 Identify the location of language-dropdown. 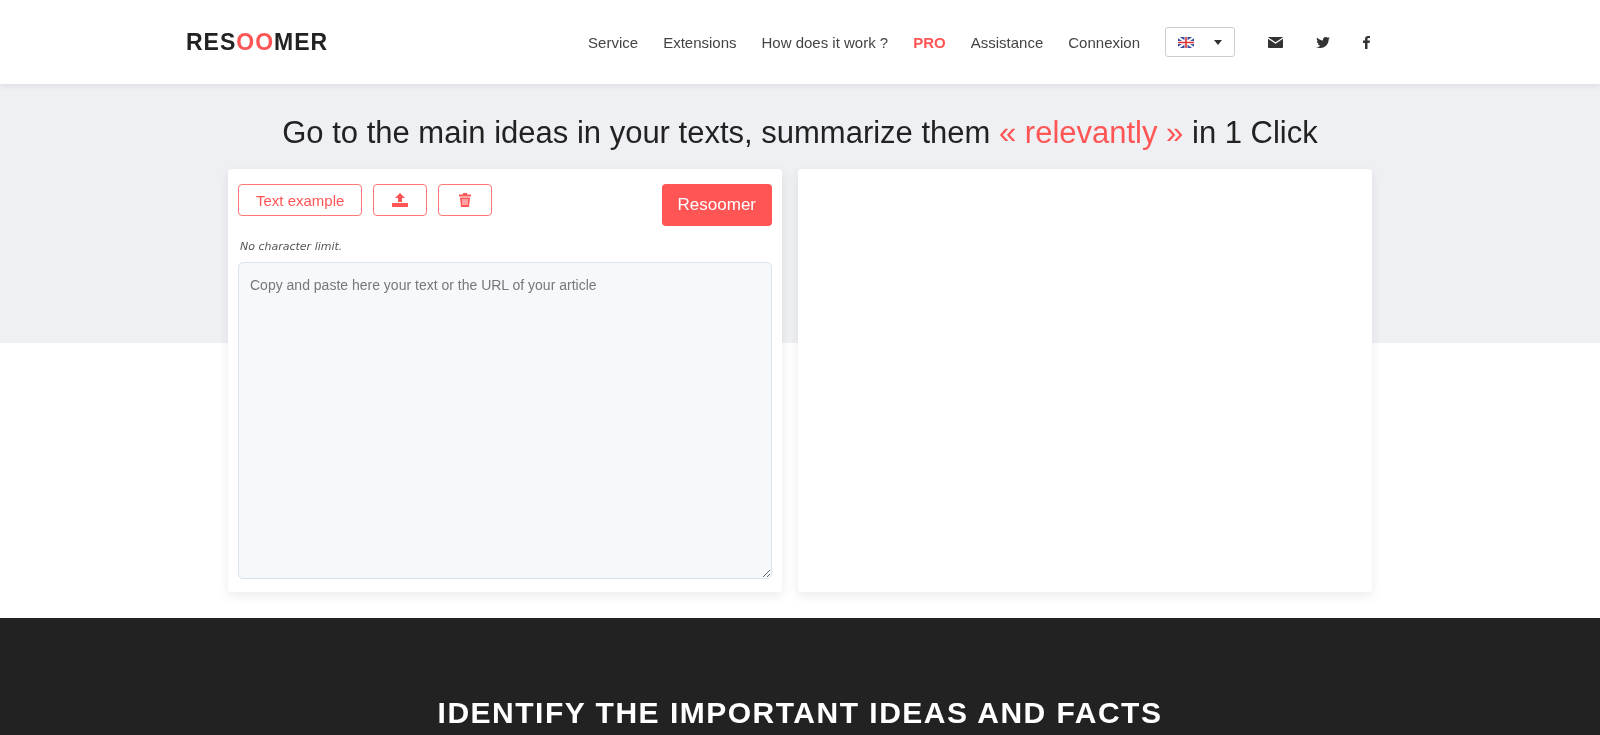
(1200, 42).